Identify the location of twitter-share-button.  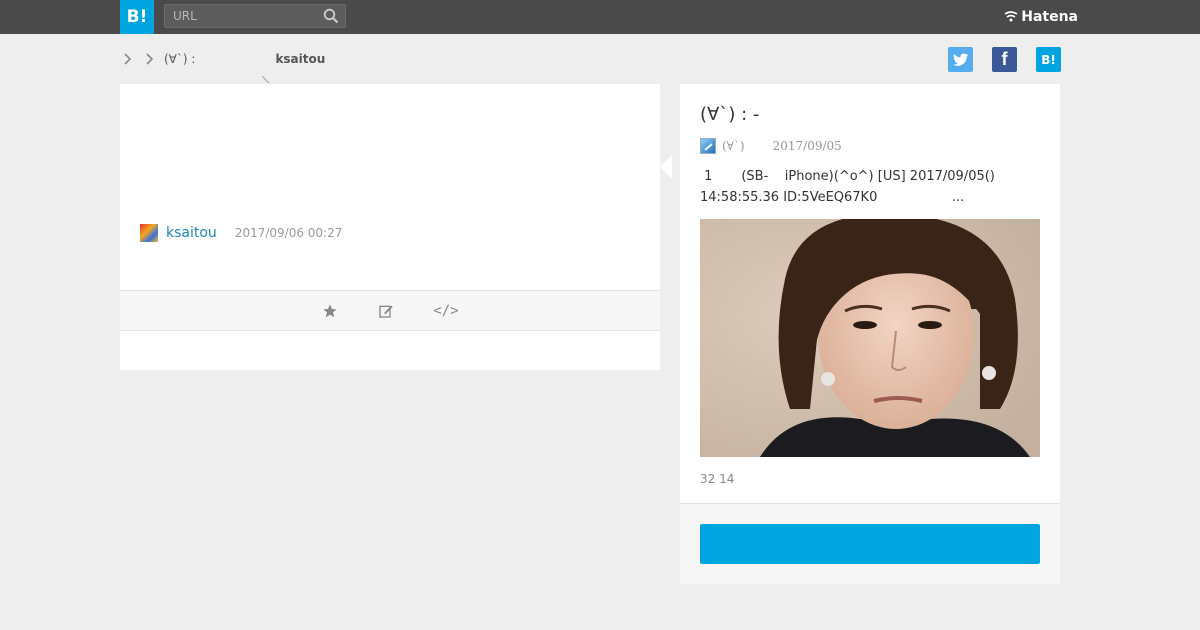
(960, 59).